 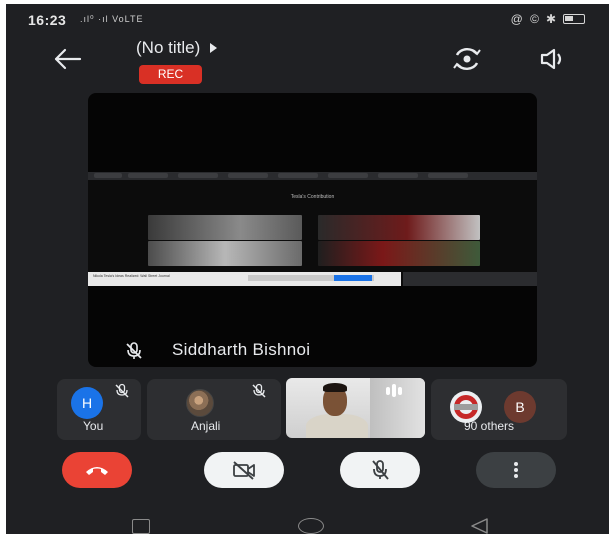 I want to click on bluetooth-icon: ✱, so click(x=551, y=19).